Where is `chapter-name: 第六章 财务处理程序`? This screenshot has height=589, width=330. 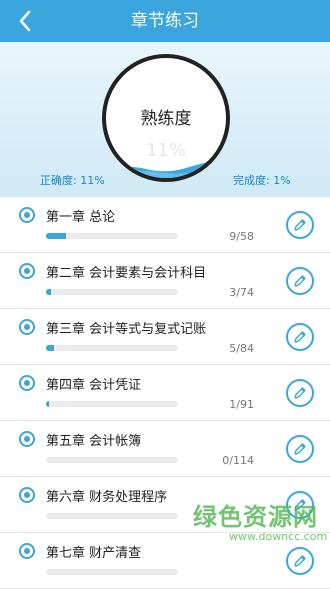 chapter-name: 第六章 财务处理程序 is located at coordinates (107, 497).